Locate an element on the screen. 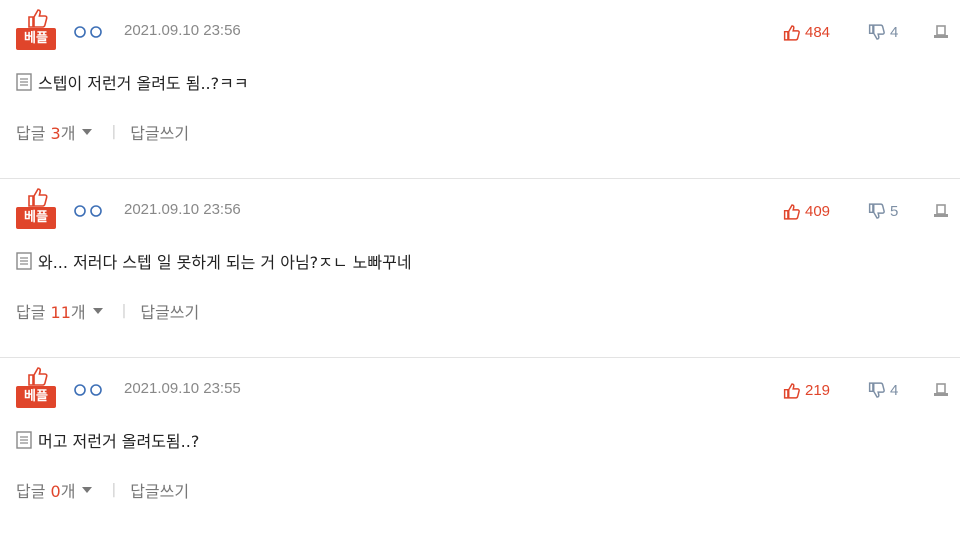  like-count: 219 is located at coordinates (818, 390).